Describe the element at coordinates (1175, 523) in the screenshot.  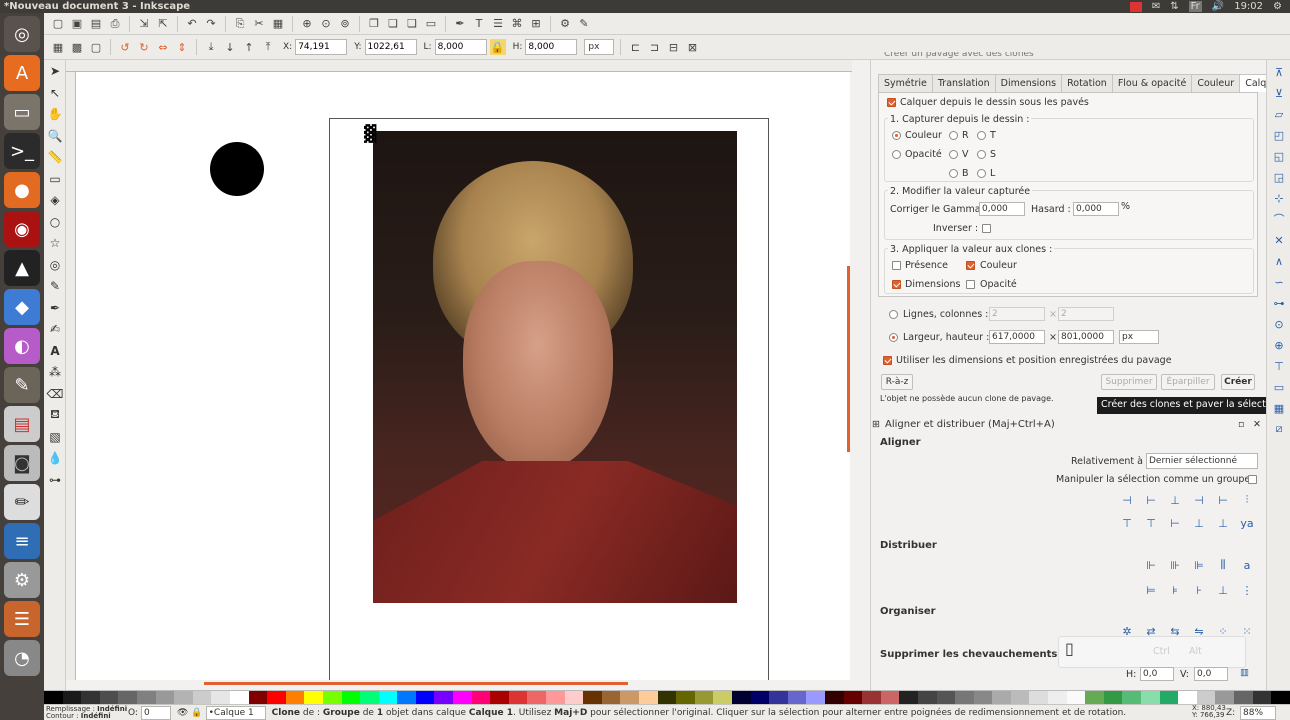
I see `center-horizontal-axis-icon: ⊢` at that location.